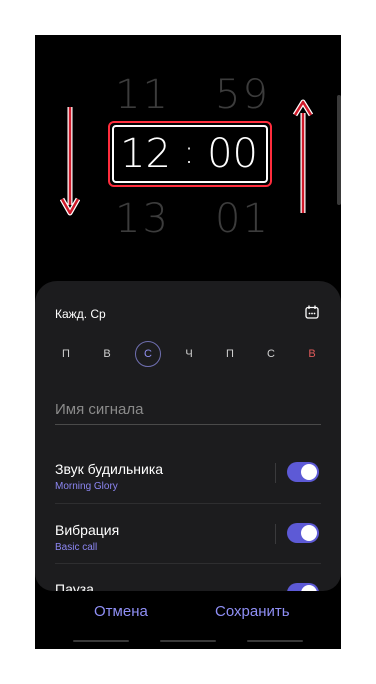 The width and height of the screenshot is (376, 684). What do you see at coordinates (188, 641) in the screenshot?
I see `nav-home-indicator` at bounding box center [188, 641].